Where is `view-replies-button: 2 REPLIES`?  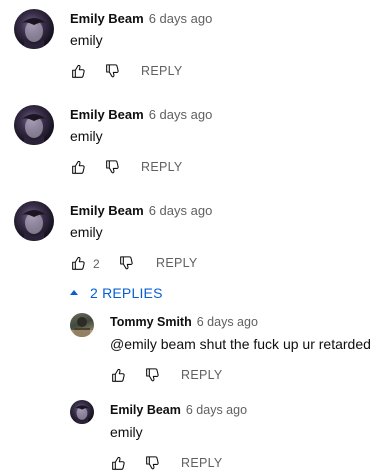
view-replies-button: 2 REPLIES is located at coordinates (116, 293).